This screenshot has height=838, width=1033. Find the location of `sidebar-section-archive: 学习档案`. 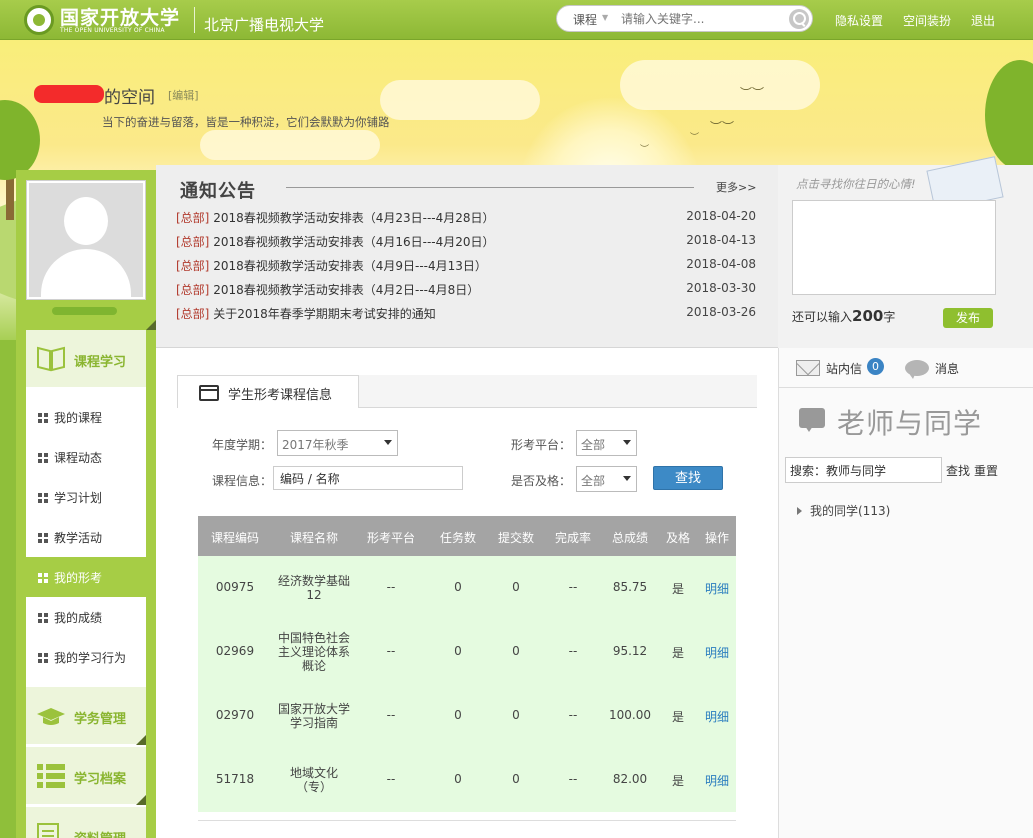

sidebar-section-archive: 学习档案 is located at coordinates (86, 776).